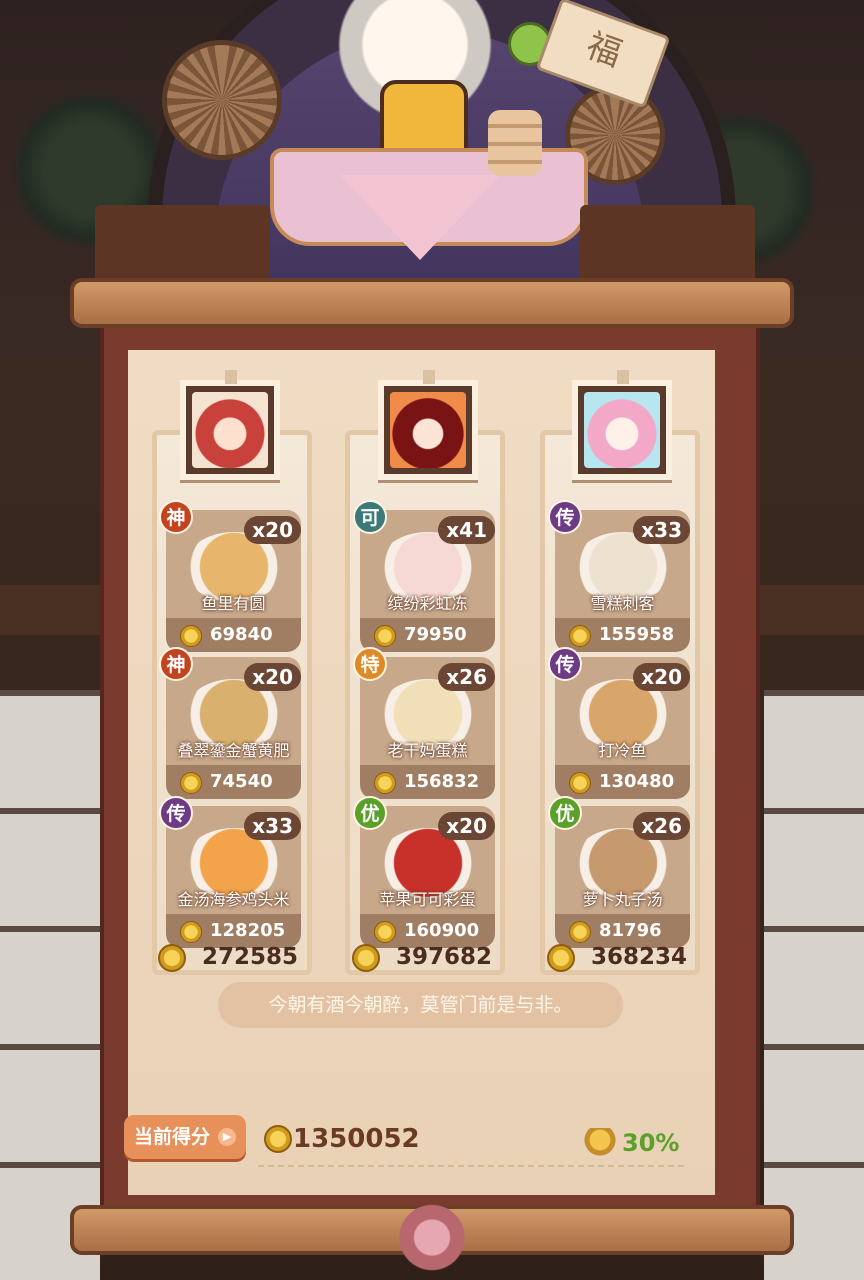 This screenshot has width=864, height=1280. I want to click on dish-price: 156832, so click(442, 781).